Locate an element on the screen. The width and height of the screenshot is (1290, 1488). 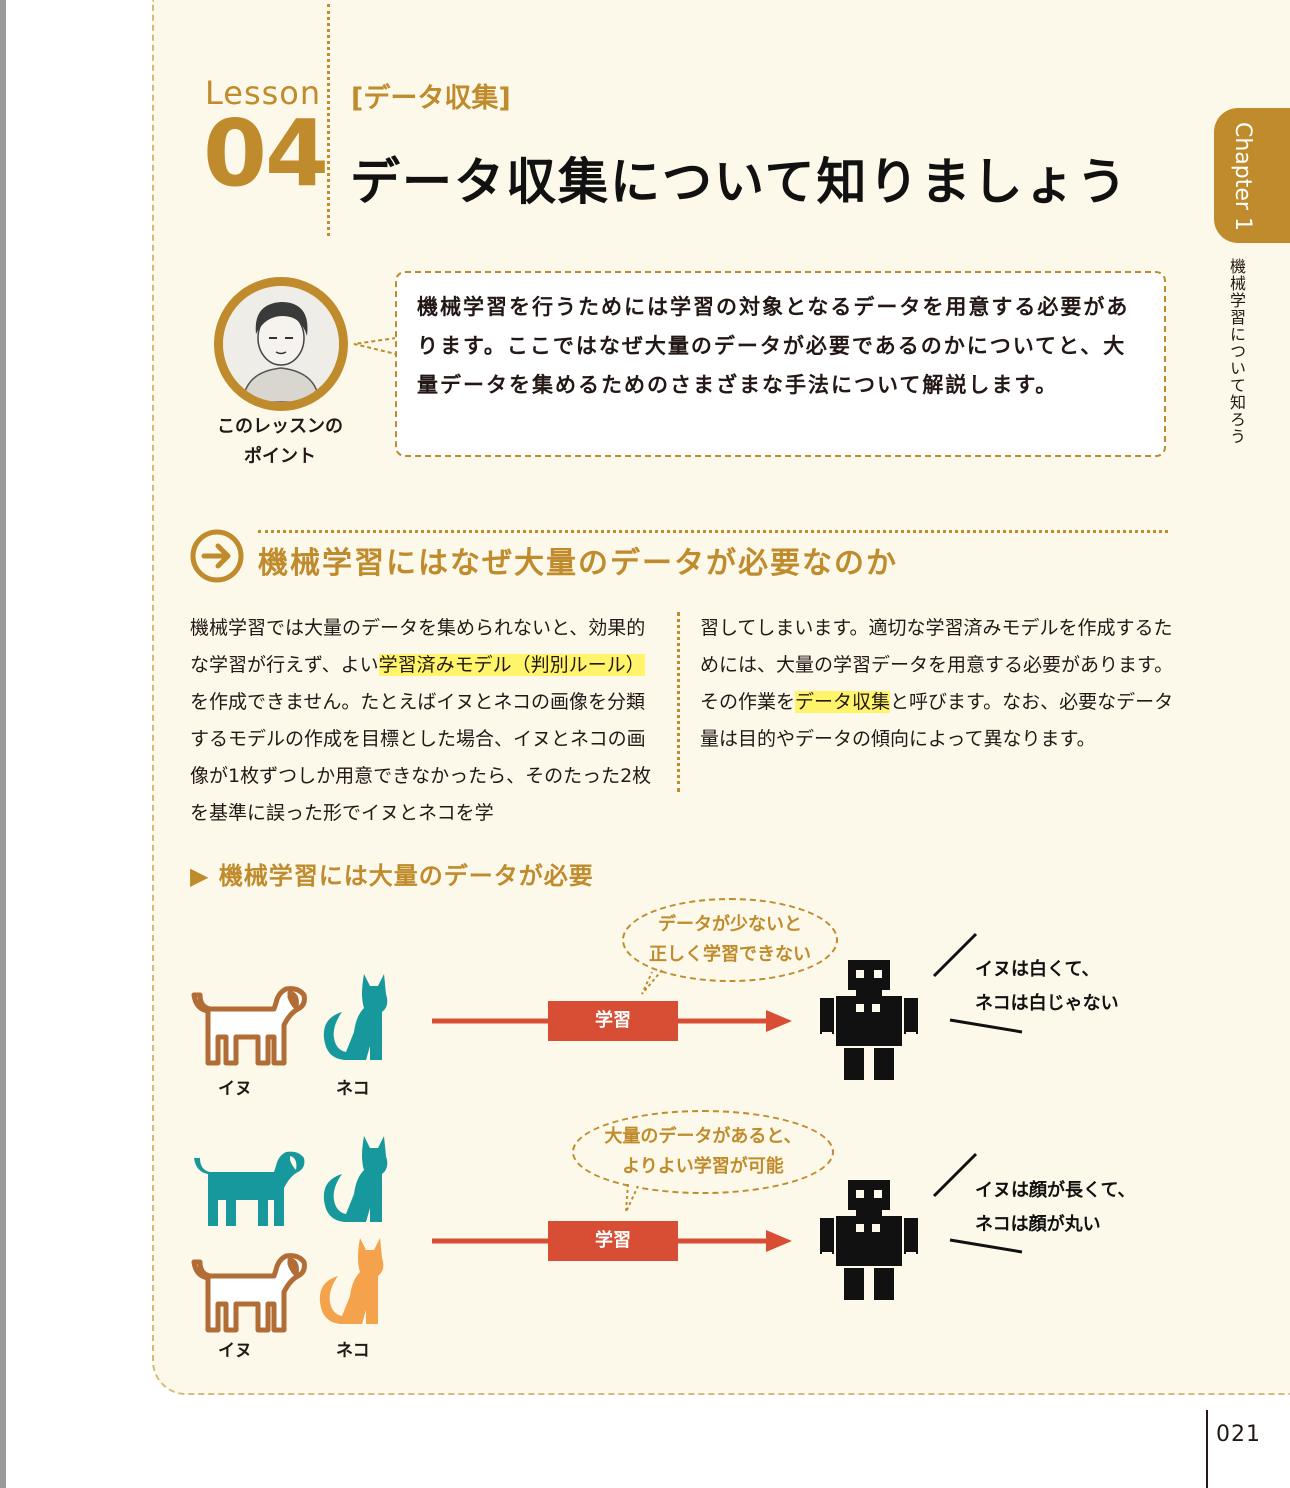
column-divider is located at coordinates (678, 702).